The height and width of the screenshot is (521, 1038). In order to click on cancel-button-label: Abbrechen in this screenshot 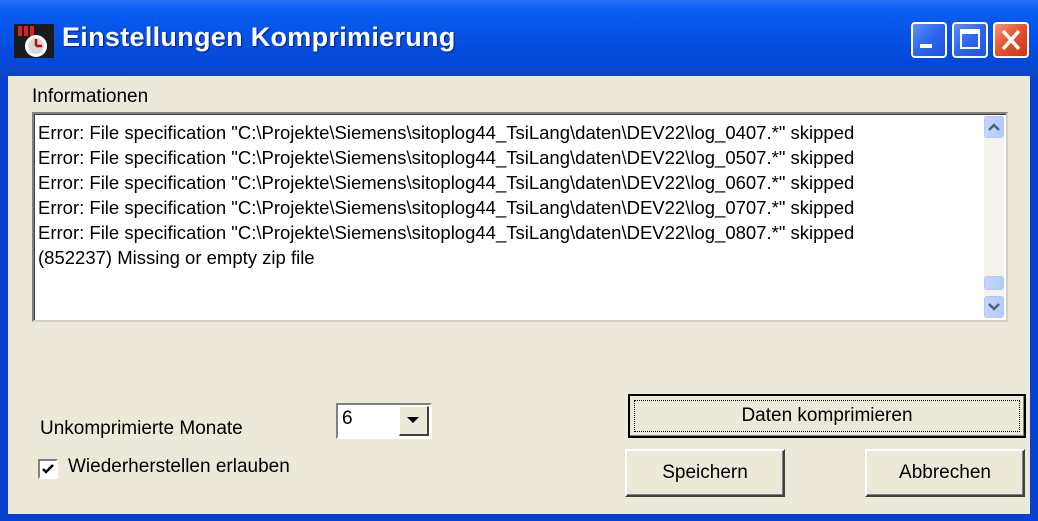, I will do `click(945, 472)`.